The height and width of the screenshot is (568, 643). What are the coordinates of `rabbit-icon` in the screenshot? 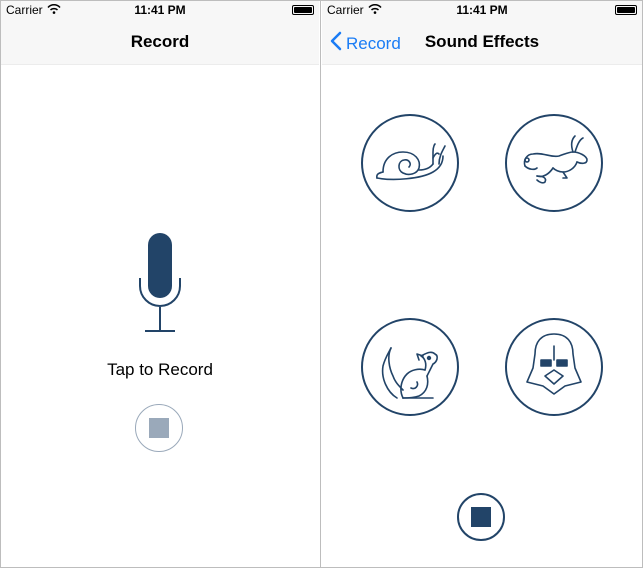 It's located at (555, 159).